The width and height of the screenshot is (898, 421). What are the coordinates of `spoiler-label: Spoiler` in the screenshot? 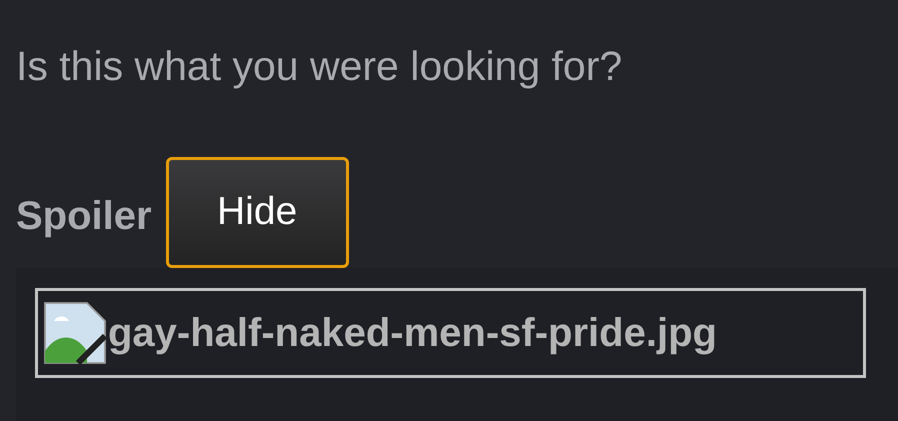 It's located at (84, 216).